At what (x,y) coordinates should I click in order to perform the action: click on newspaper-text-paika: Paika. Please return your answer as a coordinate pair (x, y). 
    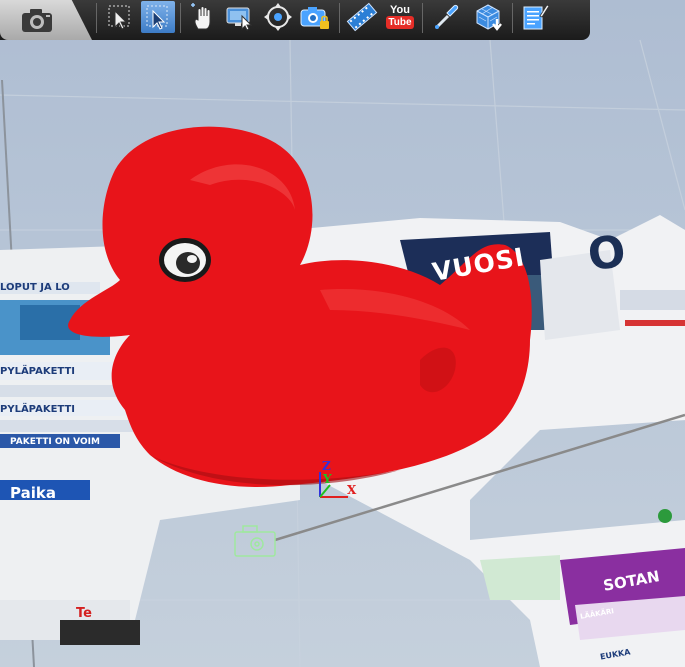
    Looking at the image, I should click on (33, 493).